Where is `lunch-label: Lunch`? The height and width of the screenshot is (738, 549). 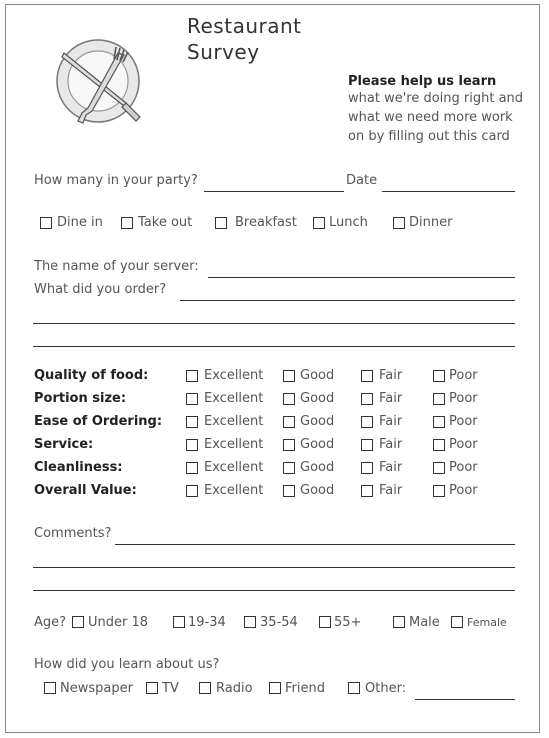 lunch-label: Lunch is located at coordinates (348, 222).